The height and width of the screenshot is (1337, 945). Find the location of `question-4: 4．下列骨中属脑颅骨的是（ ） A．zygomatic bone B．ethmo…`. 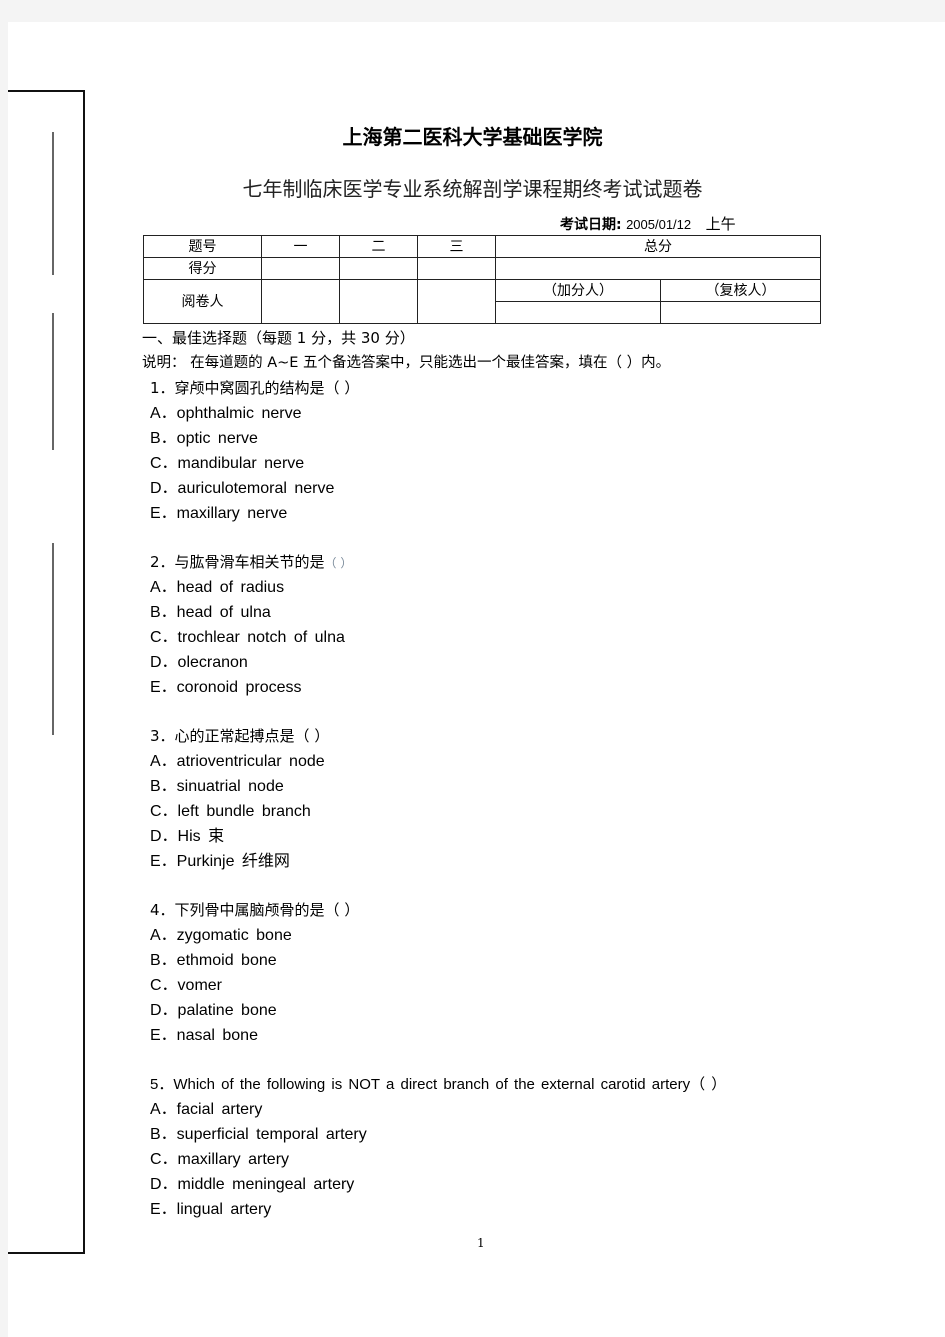

question-4: 4．下列骨中属脑颅骨的是（ ） A．zygomatic bone B．ethmo… is located at coordinates (490, 973).